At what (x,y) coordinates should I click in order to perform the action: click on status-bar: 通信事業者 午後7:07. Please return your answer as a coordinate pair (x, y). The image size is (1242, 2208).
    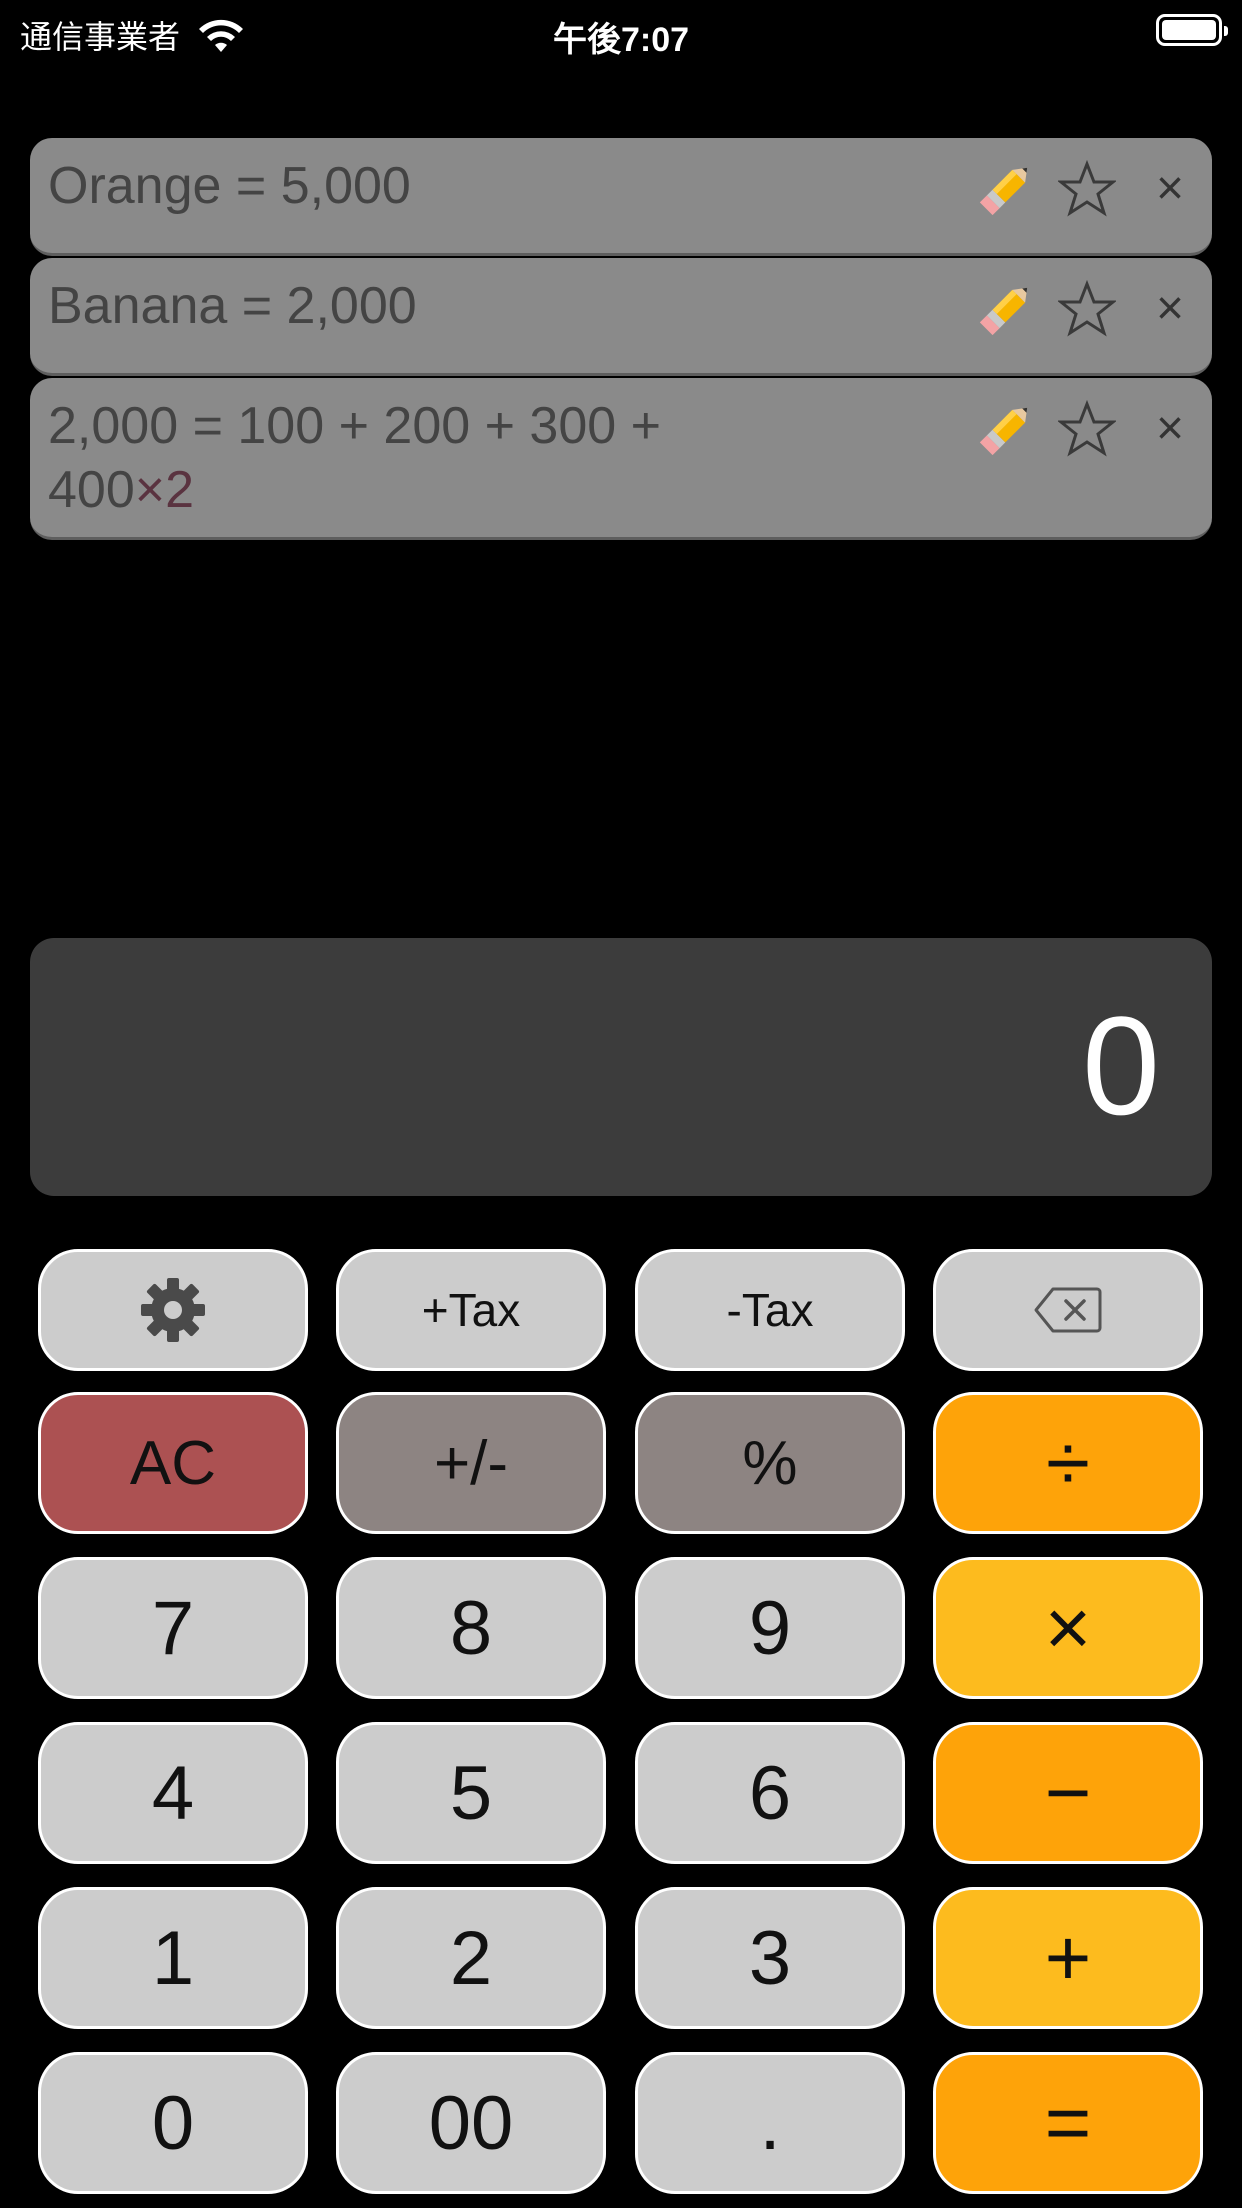
    Looking at the image, I should click on (621, 31).